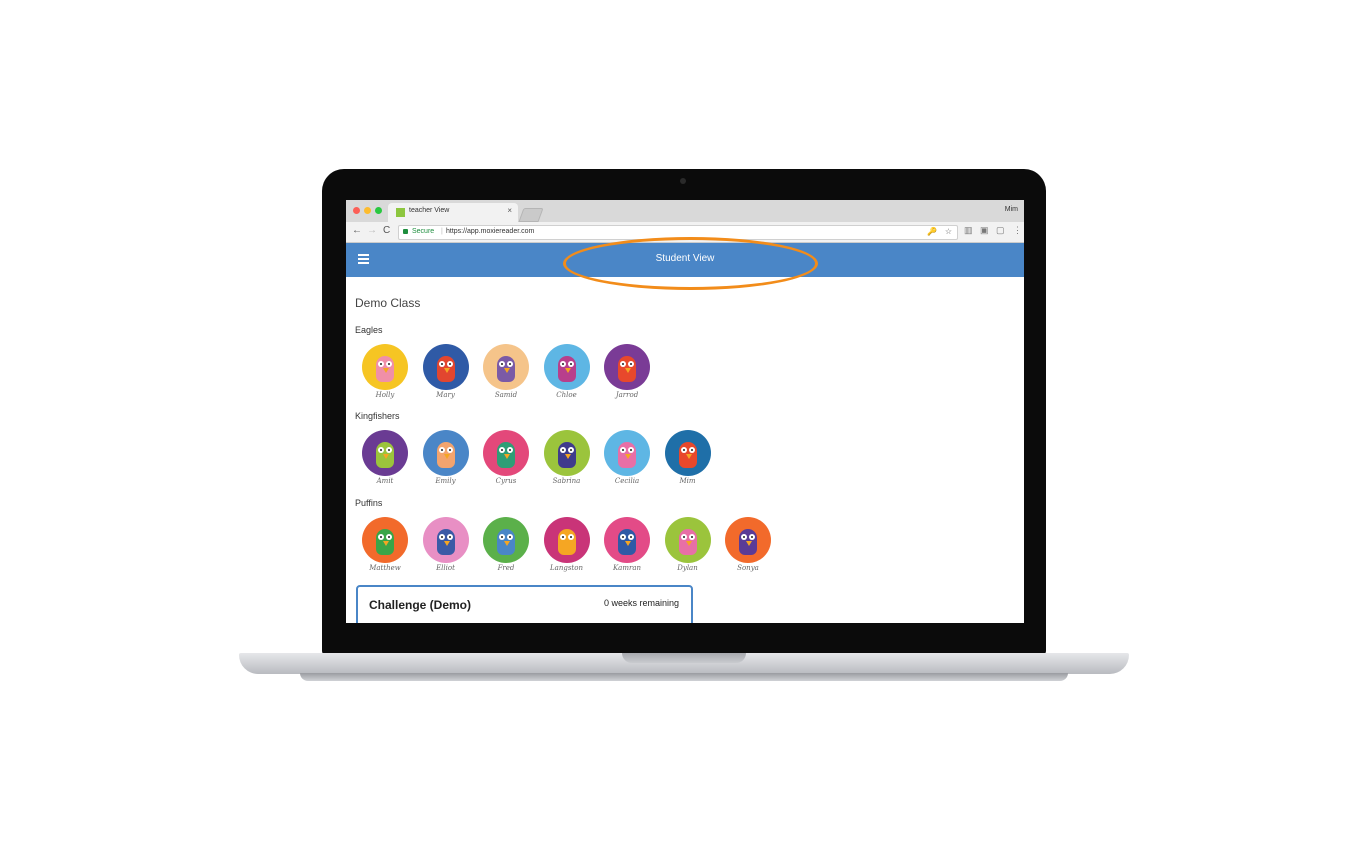  What do you see at coordinates (627, 481) in the screenshot?
I see `student-name: Cecilia` at bounding box center [627, 481].